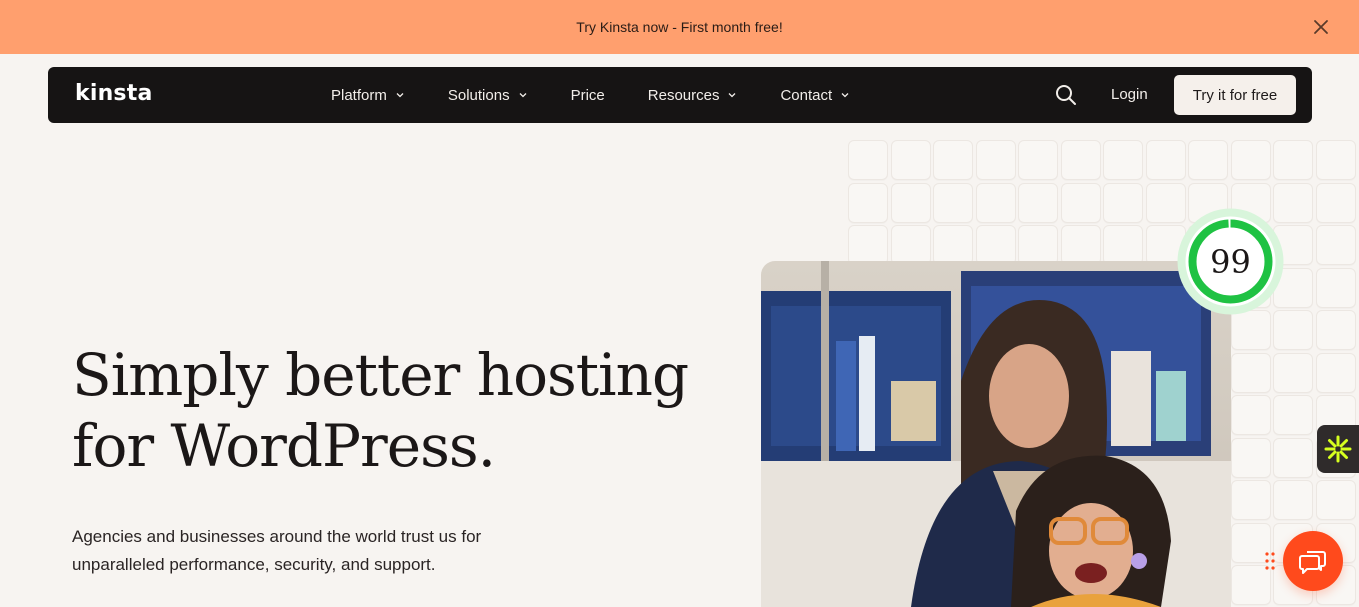 This screenshot has height=607, width=1359. I want to click on nav-item-label: Resources, so click(683, 95).